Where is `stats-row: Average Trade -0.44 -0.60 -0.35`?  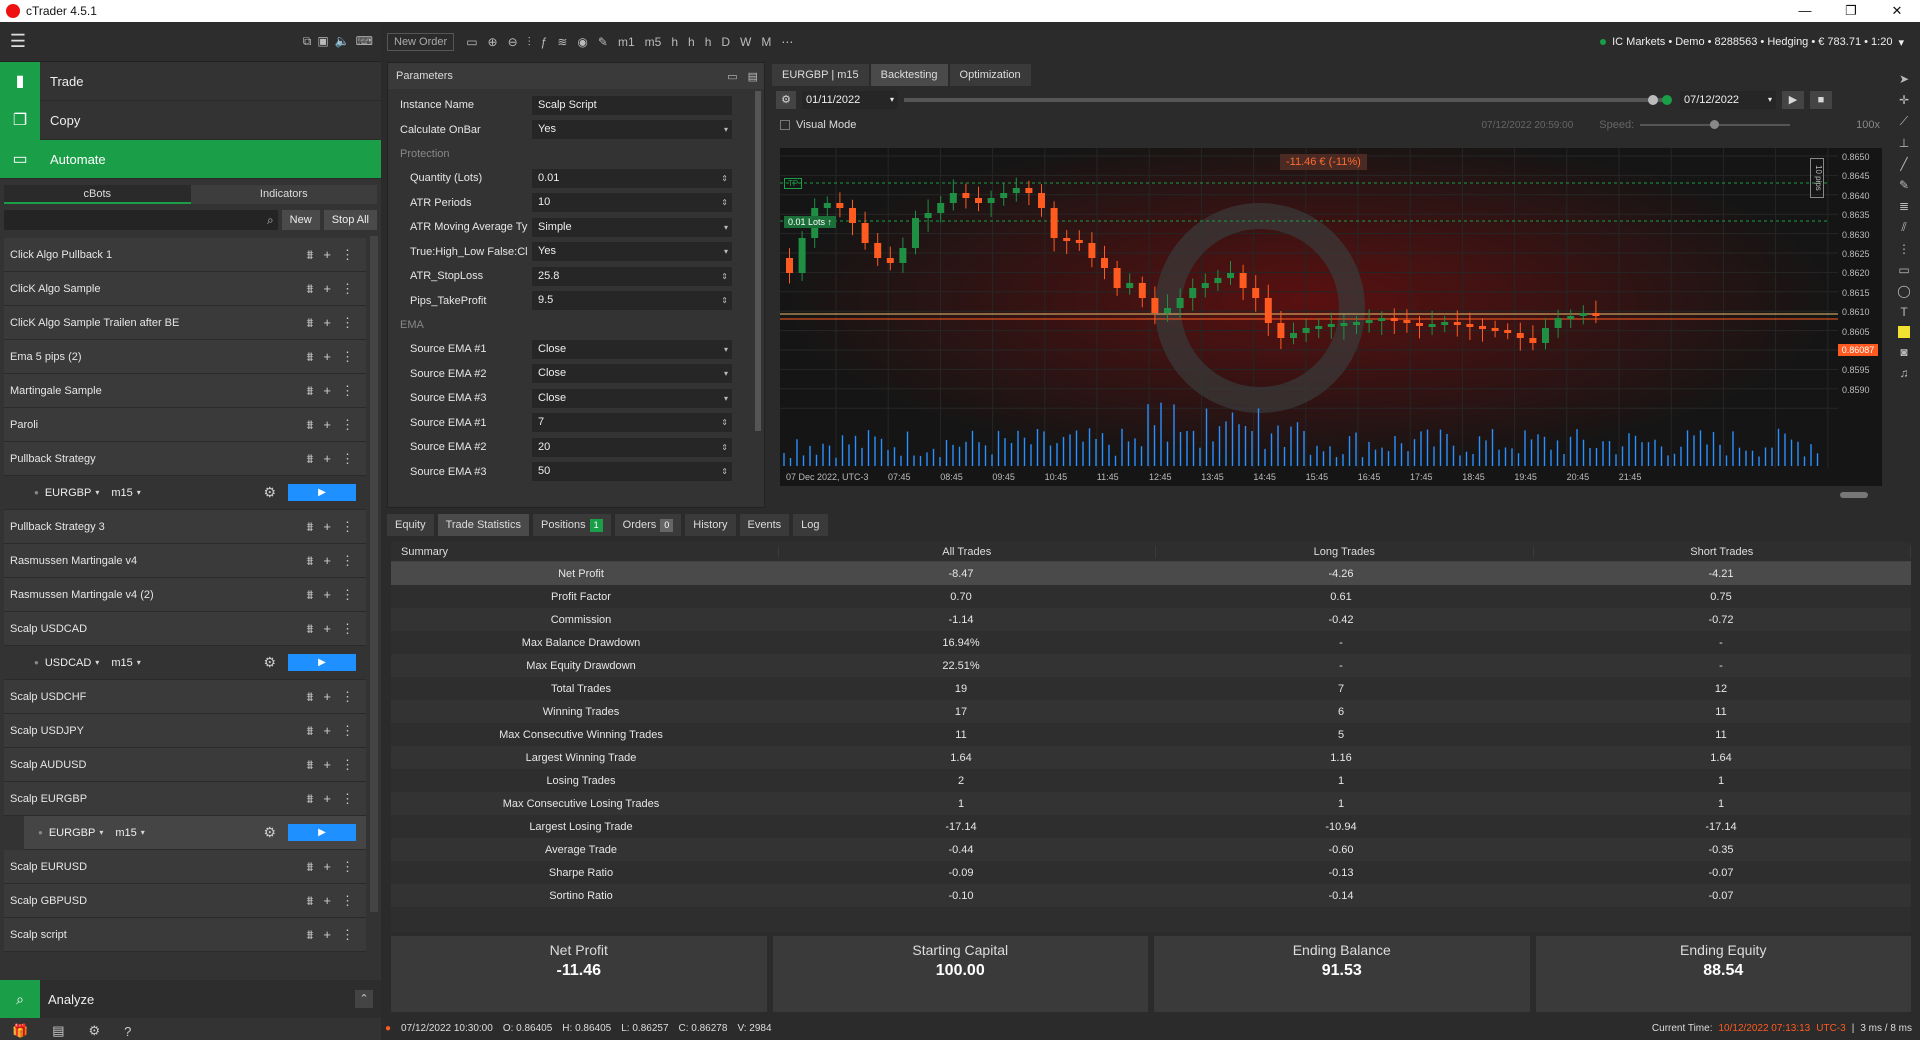 stats-row: Average Trade -0.44 -0.60 -0.35 is located at coordinates (1151, 849).